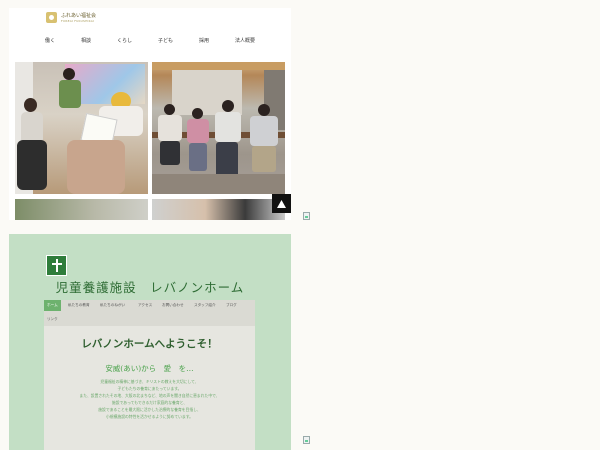 The height and width of the screenshot is (450, 600). Describe the element at coordinates (145, 305) in the screenshot. I see `tab-access: アクセス` at that location.